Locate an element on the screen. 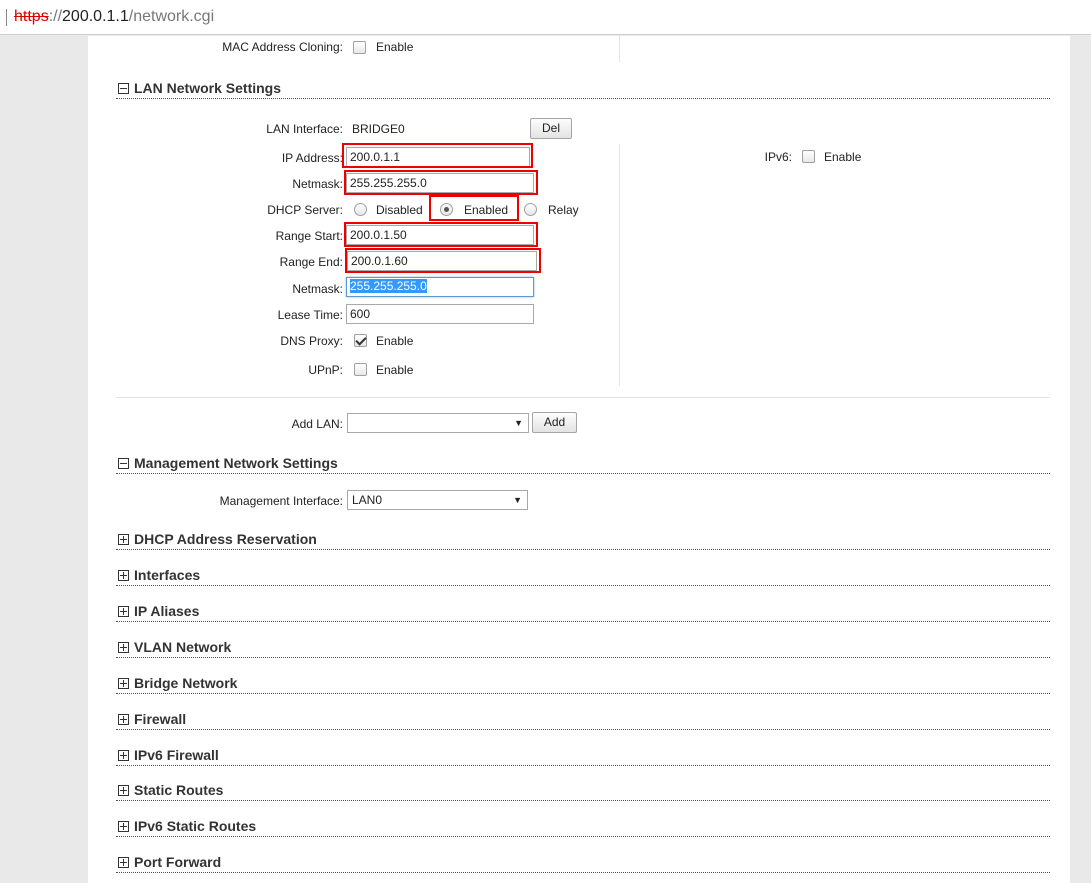 Image resolution: width=1091 pixels, height=883 pixels. mac-cloning-checkbox is located at coordinates (359, 47).